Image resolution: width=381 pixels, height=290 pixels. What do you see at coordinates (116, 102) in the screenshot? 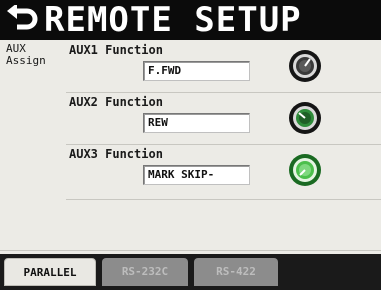
I see `aux2-function-label: AUX2 Function` at bounding box center [116, 102].